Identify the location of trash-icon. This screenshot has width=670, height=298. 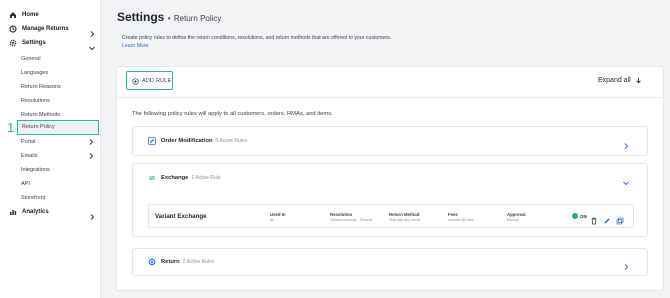
(594, 218).